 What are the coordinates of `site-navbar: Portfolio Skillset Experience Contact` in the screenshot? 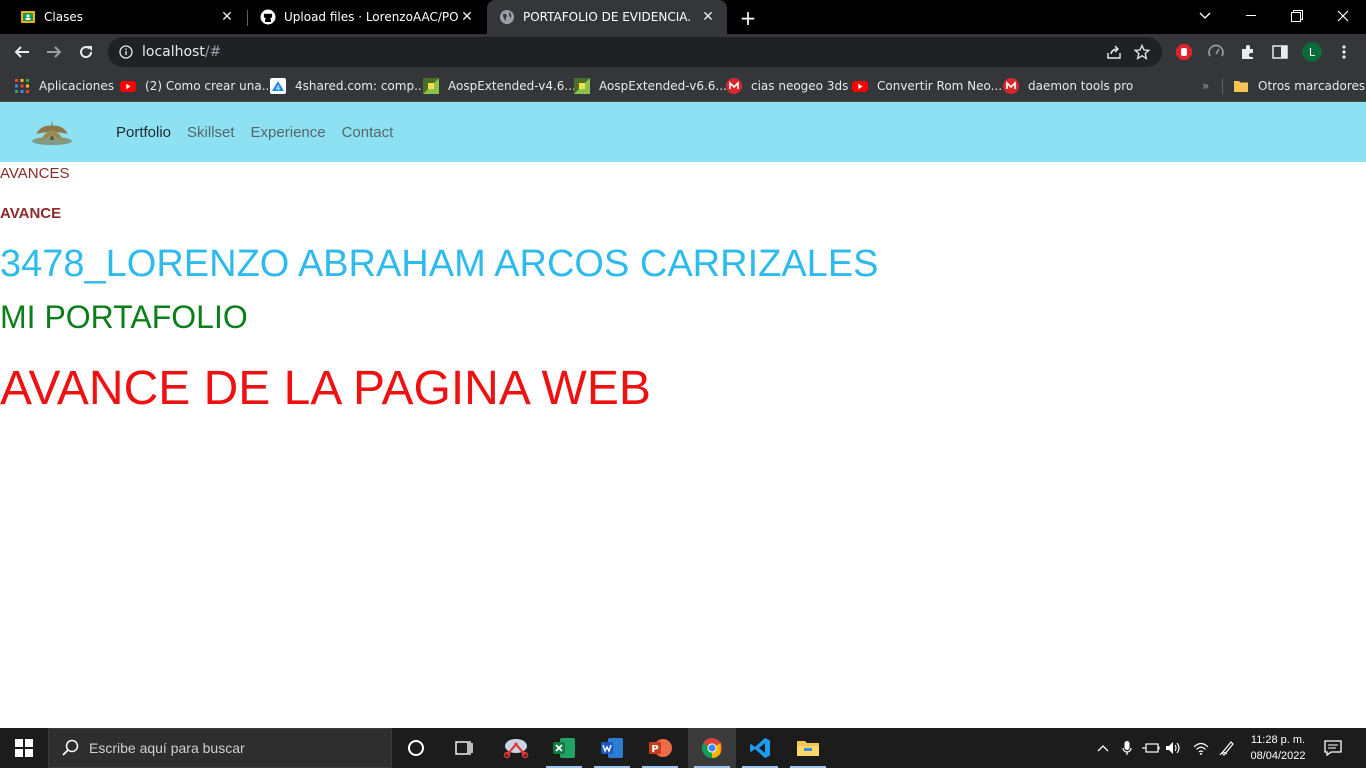 It's located at (683, 132).